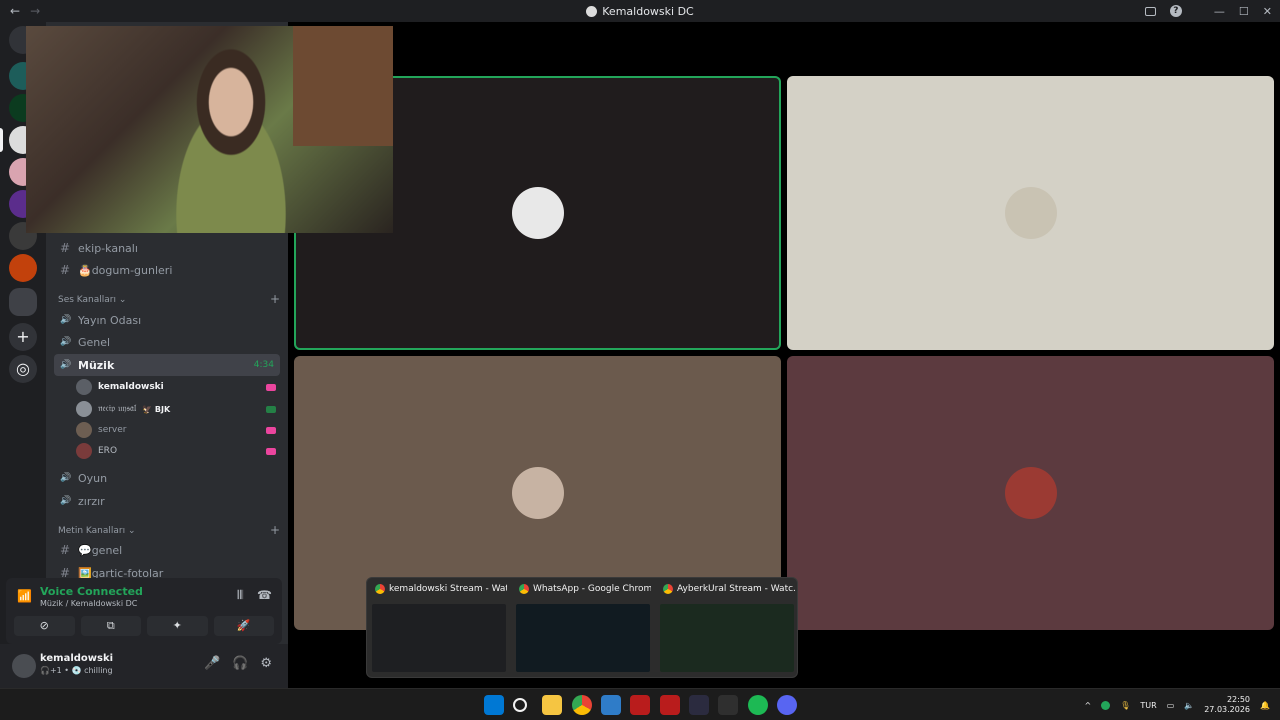  What do you see at coordinates (520, 705) in the screenshot?
I see `search-icon` at bounding box center [520, 705].